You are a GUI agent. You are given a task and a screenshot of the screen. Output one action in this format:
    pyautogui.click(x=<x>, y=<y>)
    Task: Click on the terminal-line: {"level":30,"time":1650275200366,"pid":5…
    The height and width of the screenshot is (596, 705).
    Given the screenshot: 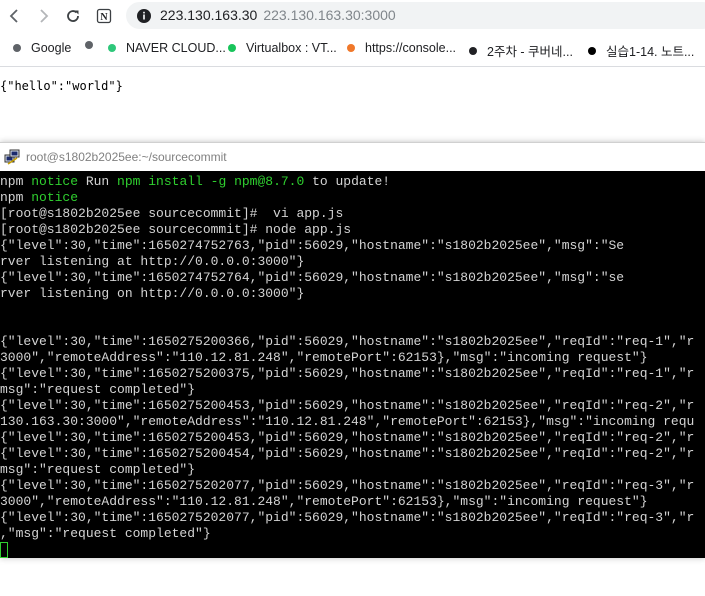 What is the action you would take?
    pyautogui.click(x=347, y=342)
    